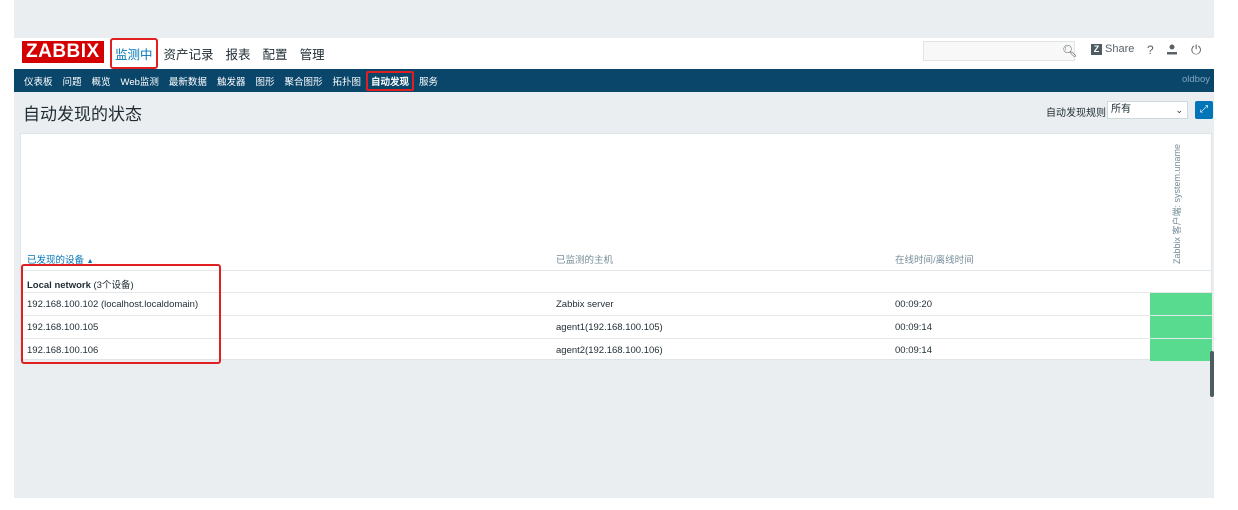 The width and height of the screenshot is (1238, 510). What do you see at coordinates (428, 81) in the screenshot?
I see `subnav-services: 服务` at bounding box center [428, 81].